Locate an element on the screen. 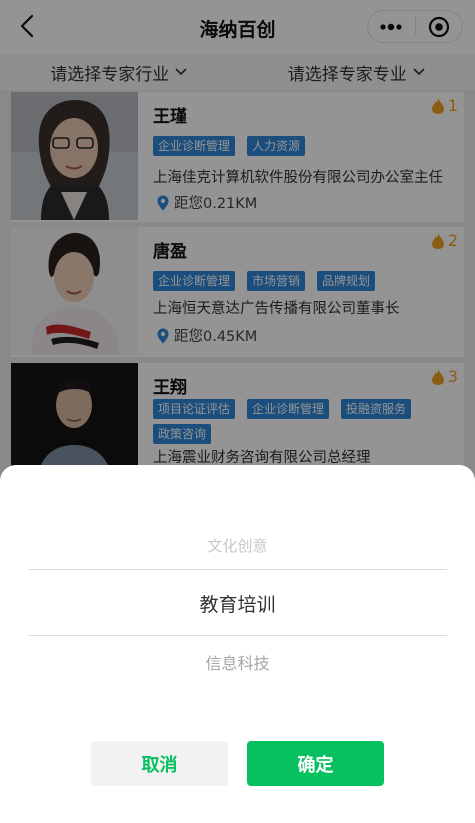 The width and height of the screenshot is (475, 823). picker-option: 文化创意 is located at coordinates (237, 545).